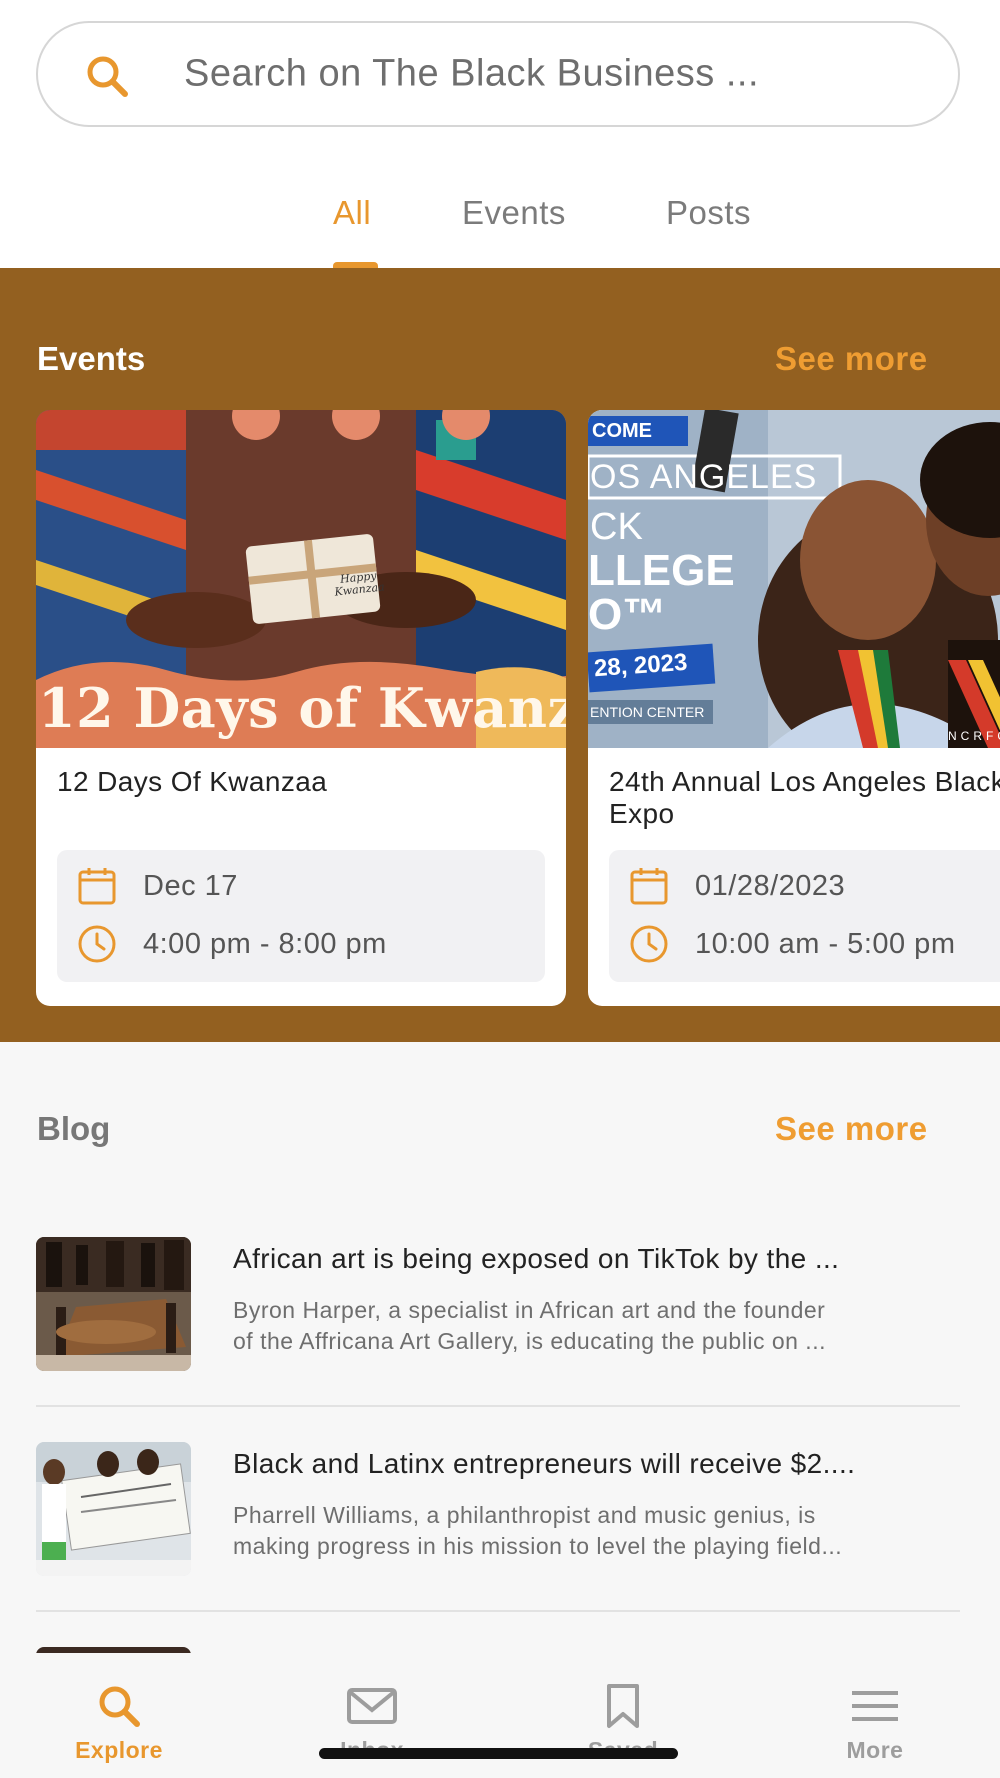 Image resolution: width=1000 pixels, height=1778 pixels. Describe the element at coordinates (875, 1706) in the screenshot. I see `menu-icon` at that location.